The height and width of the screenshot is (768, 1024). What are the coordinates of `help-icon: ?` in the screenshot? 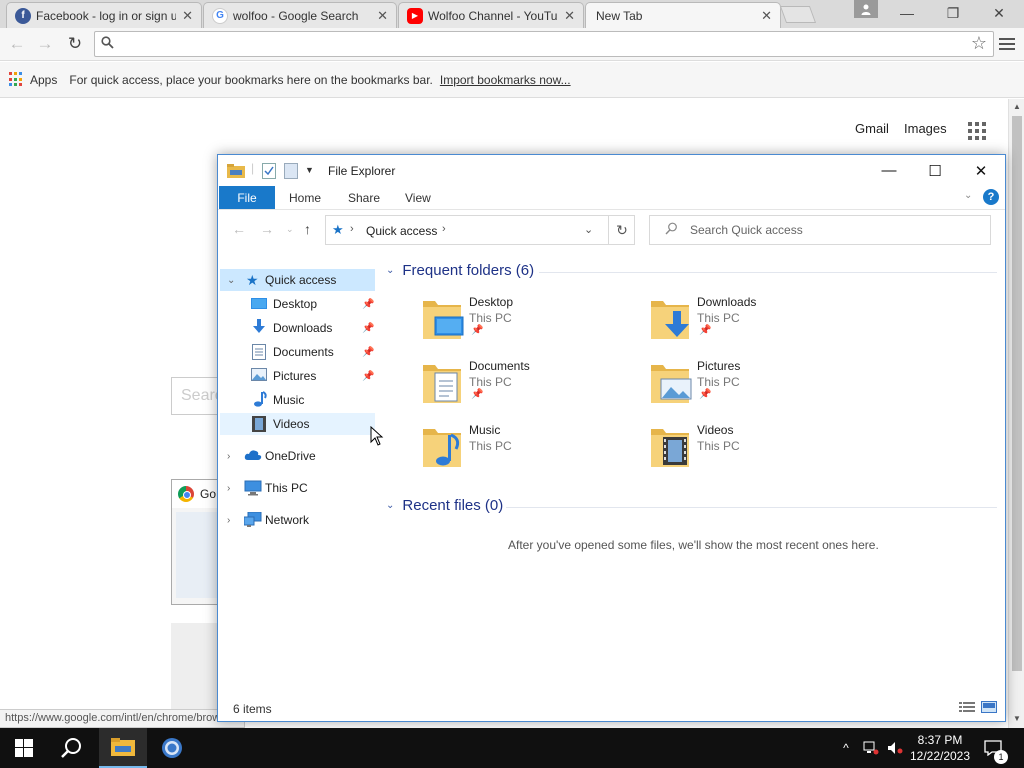 It's located at (991, 197).